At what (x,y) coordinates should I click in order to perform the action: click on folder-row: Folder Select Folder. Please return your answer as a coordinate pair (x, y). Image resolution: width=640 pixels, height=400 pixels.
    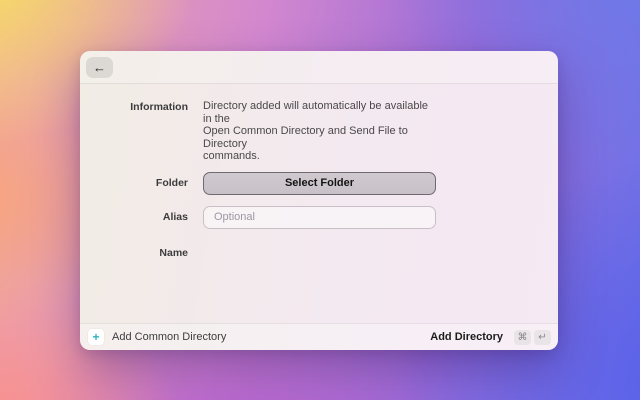
    Looking at the image, I should click on (319, 183).